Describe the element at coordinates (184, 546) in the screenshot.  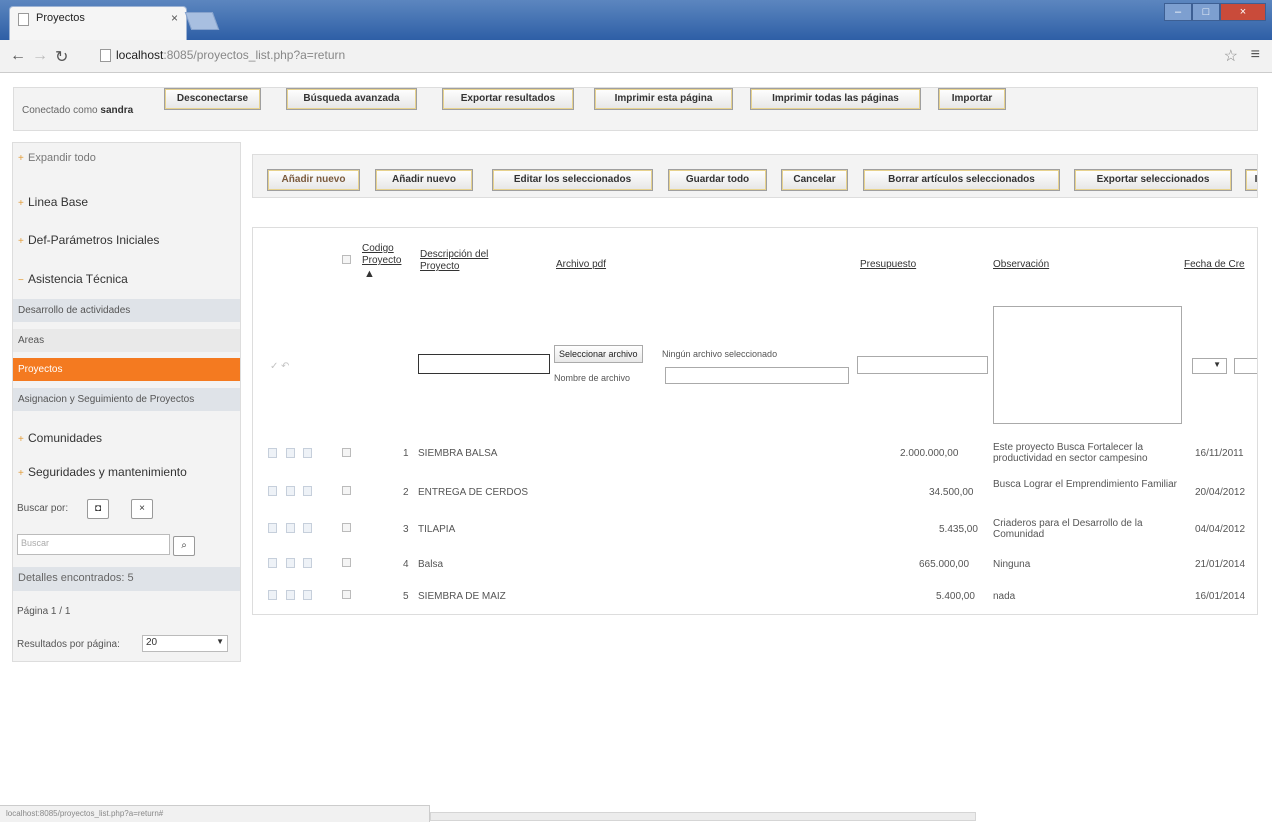
I see `search-icon: ⌕` at that location.